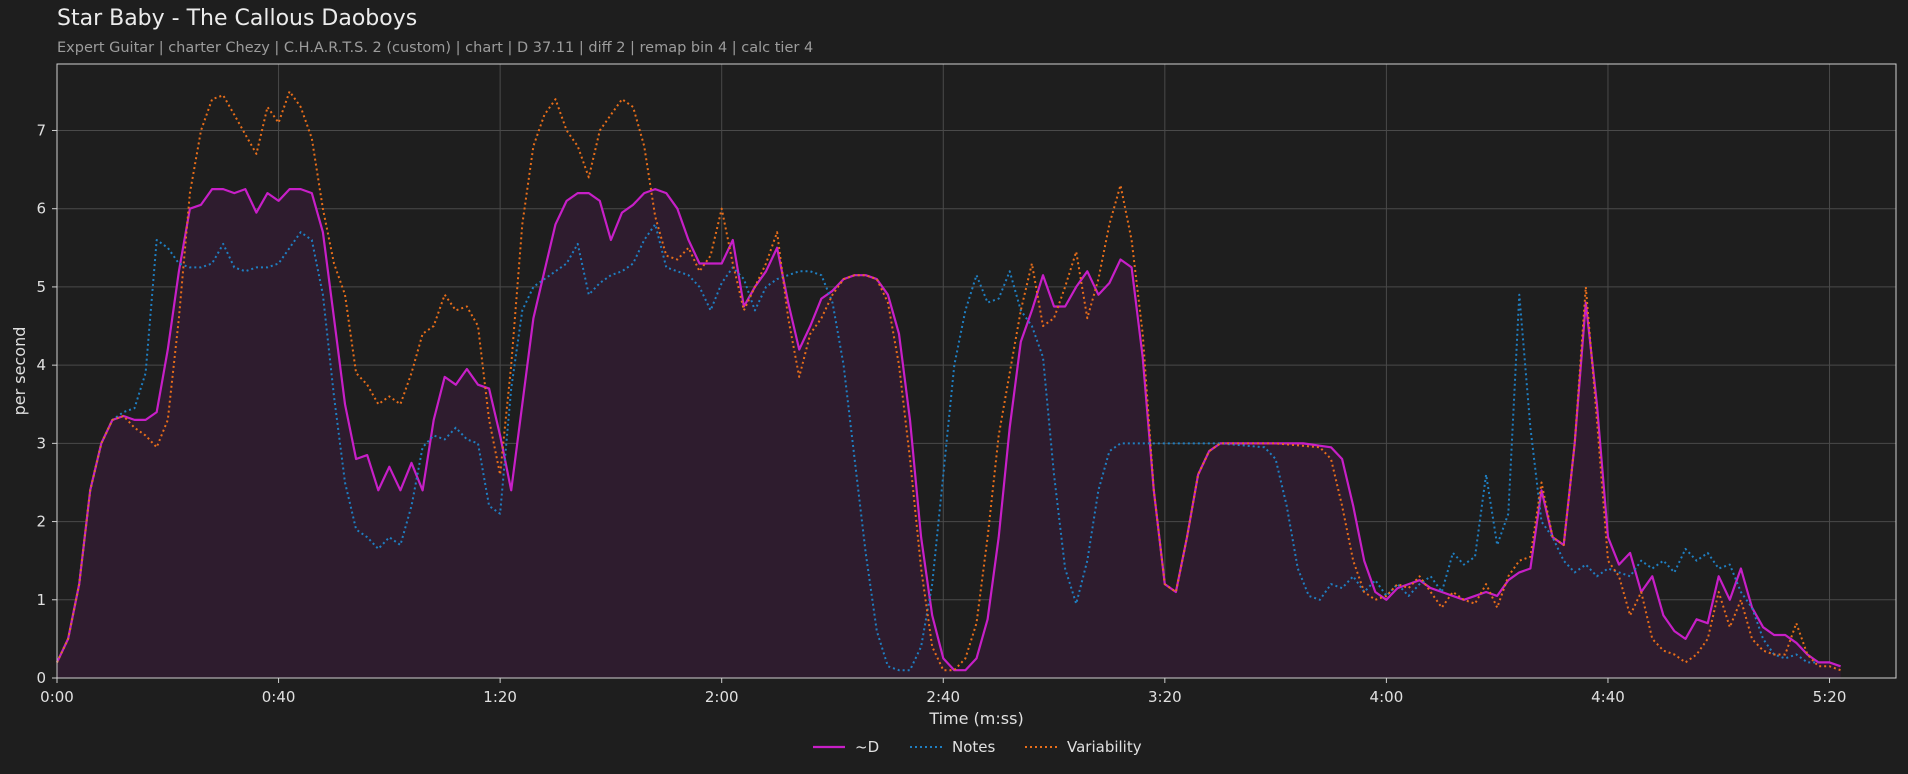 The height and width of the screenshot is (774, 1908). Describe the element at coordinates (500, 697) in the screenshot. I see `x-tick-label: 1:20` at that location.